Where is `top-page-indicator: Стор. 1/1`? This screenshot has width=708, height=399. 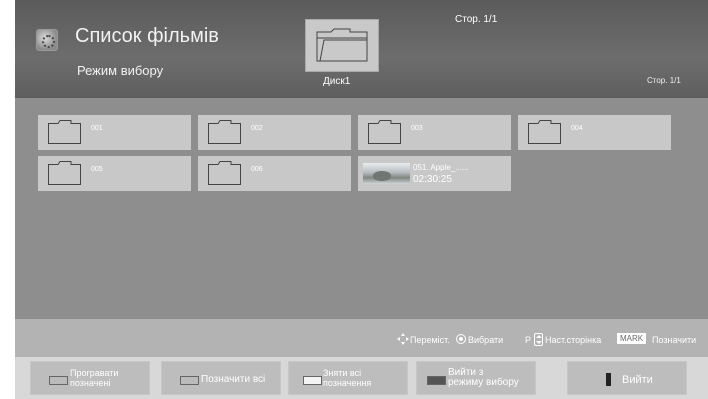 top-page-indicator: Стор. 1/1 is located at coordinates (476, 19).